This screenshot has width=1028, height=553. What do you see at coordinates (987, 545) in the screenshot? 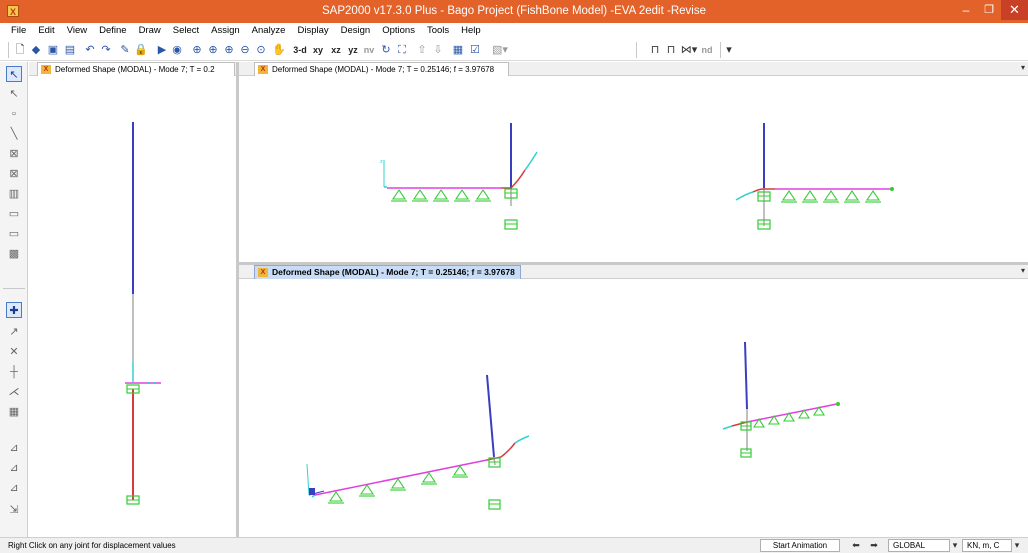
I see `units-select: KN, m, C` at bounding box center [987, 545].